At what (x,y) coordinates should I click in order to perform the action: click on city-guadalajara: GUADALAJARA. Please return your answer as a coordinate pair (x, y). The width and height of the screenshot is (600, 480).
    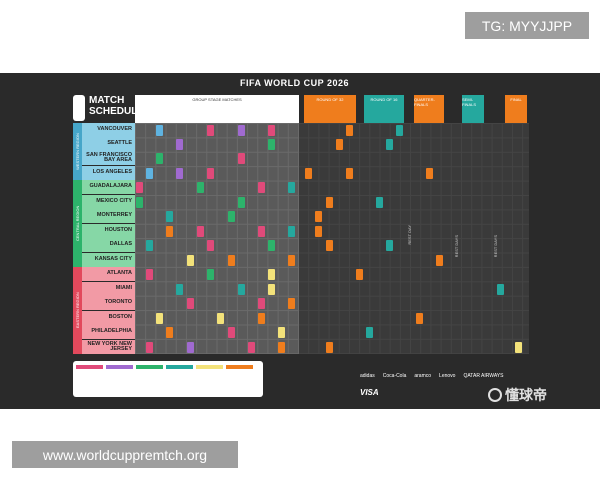
    Looking at the image, I should click on (108, 187).